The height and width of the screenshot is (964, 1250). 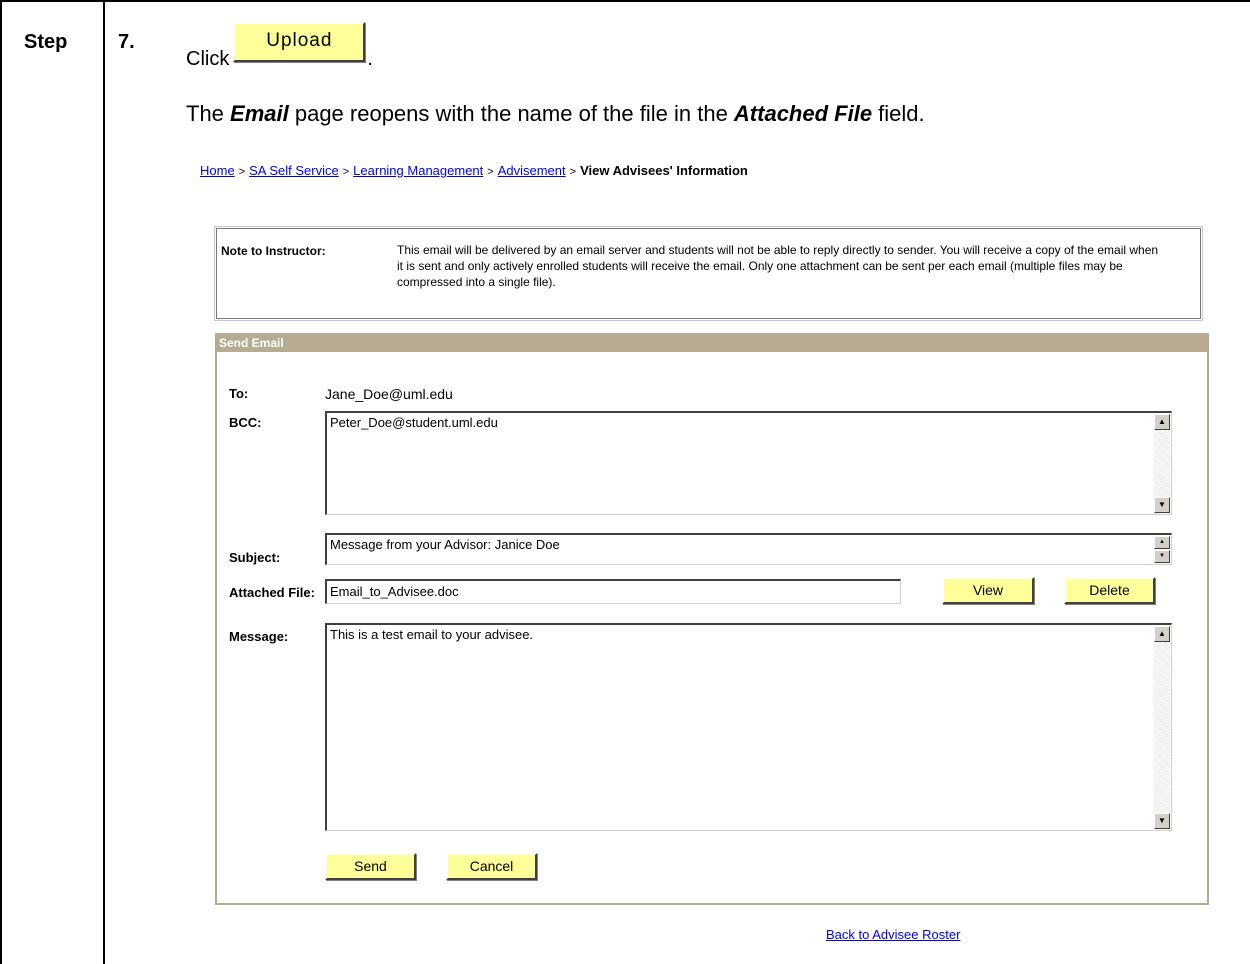 What do you see at coordinates (491, 866) in the screenshot?
I see `cancel-button: Cancel` at bounding box center [491, 866].